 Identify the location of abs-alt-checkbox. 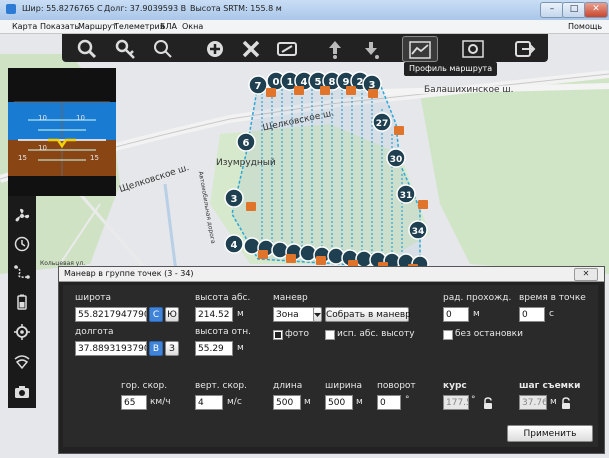
(330, 335).